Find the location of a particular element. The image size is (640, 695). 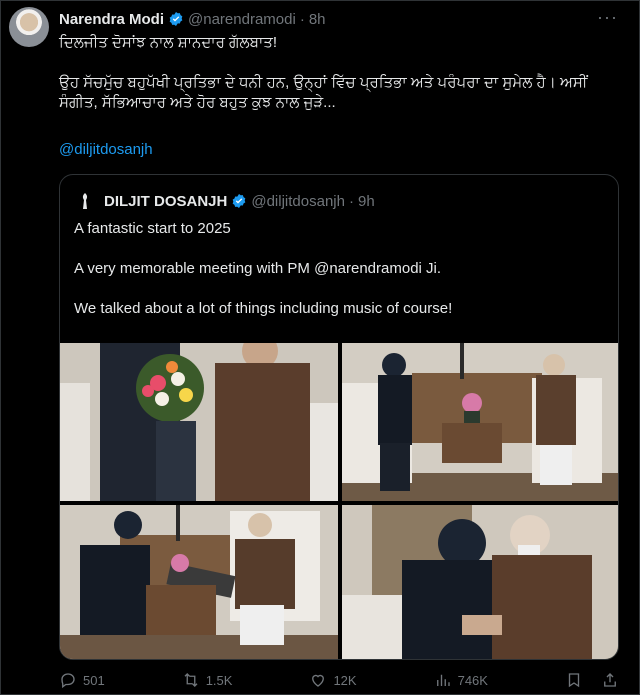

quote-author-name: DILJIT DOSANJH is located at coordinates (165, 201).